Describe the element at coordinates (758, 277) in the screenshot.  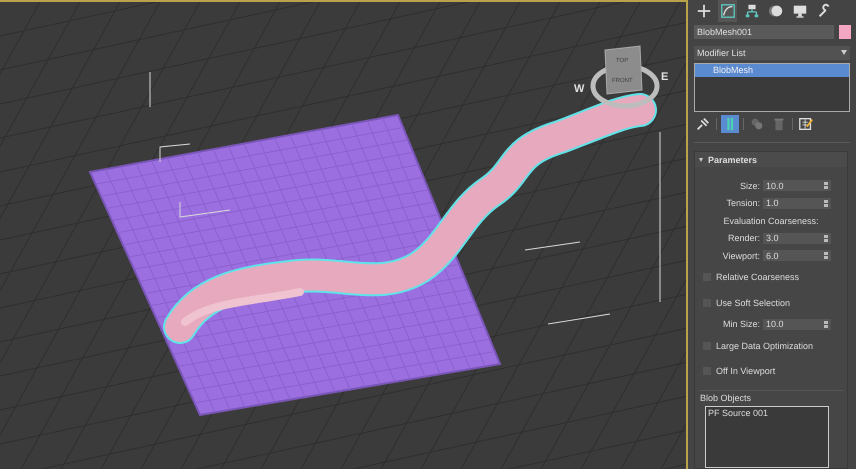
I see `checkbox-label: Relative Coarseness` at that location.